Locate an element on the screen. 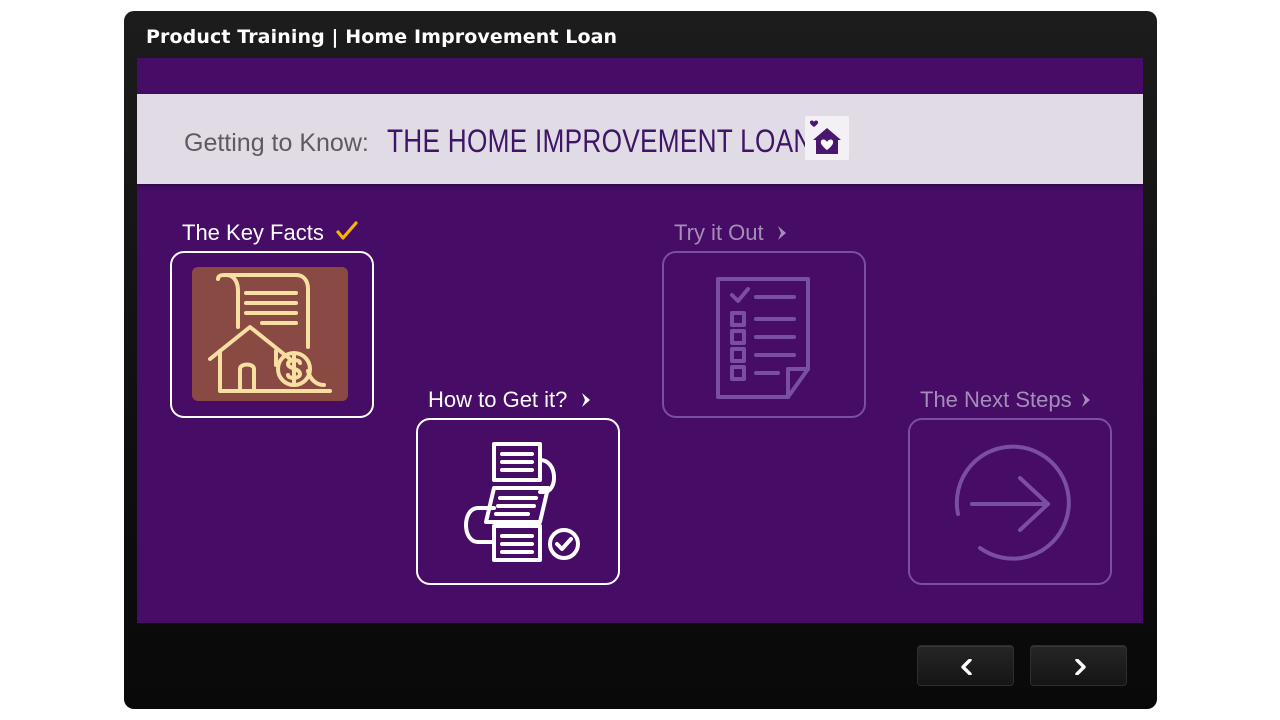  tile-label-text: How to Get it? is located at coordinates (498, 399).